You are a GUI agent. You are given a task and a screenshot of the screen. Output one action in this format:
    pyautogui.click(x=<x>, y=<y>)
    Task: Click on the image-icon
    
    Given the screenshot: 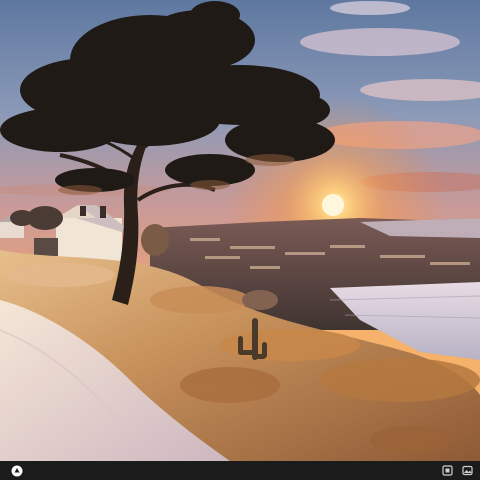 What is the action you would take?
    pyautogui.click(x=467, y=470)
    